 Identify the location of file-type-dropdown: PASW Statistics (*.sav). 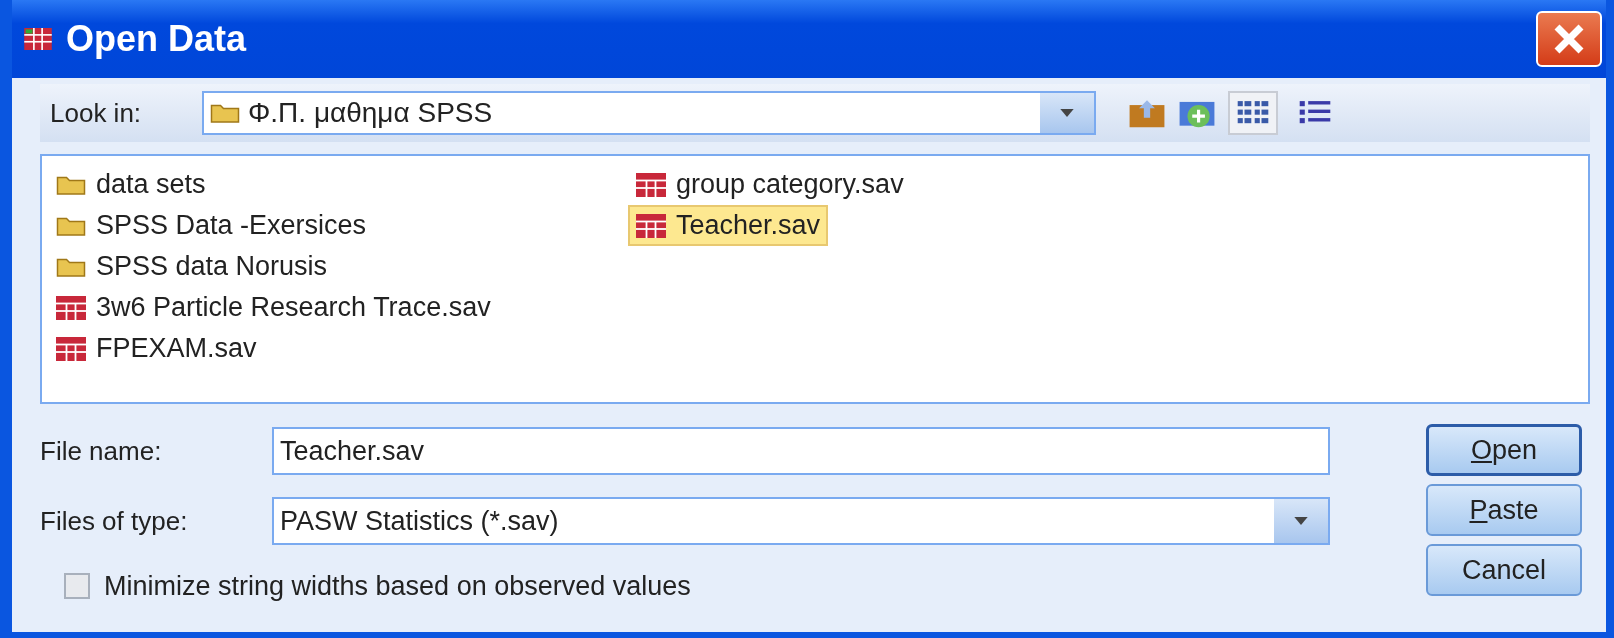
(801, 521).